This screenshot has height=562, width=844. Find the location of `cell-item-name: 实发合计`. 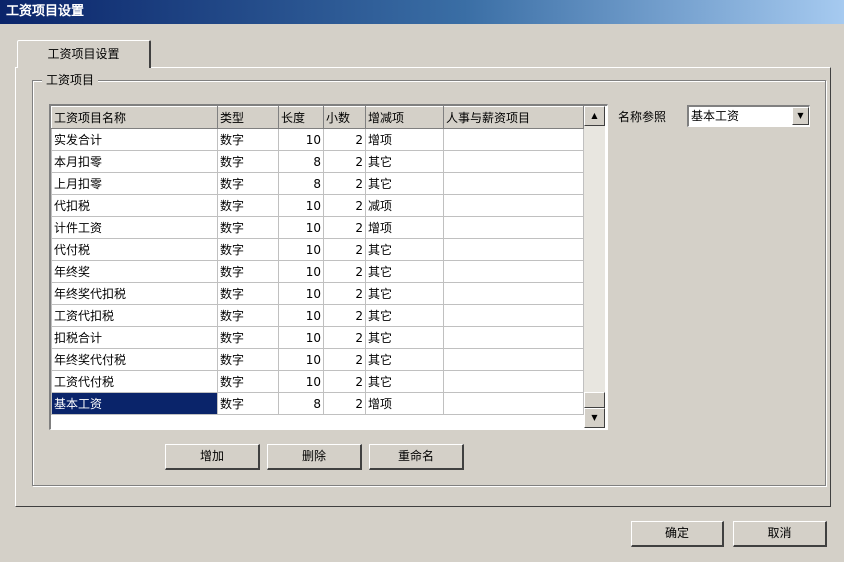

cell-item-name: 实发合计 is located at coordinates (134, 139).